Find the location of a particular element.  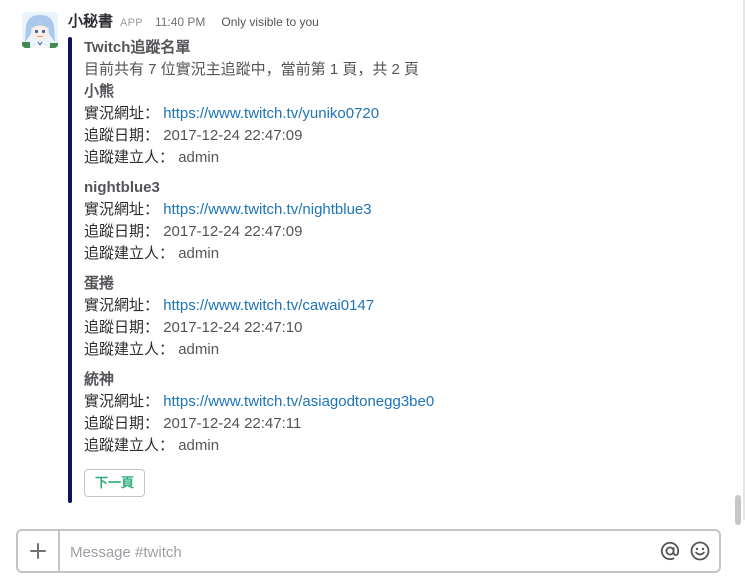

streamer-date: 2017-12-24 22:47:10 is located at coordinates (233, 327).